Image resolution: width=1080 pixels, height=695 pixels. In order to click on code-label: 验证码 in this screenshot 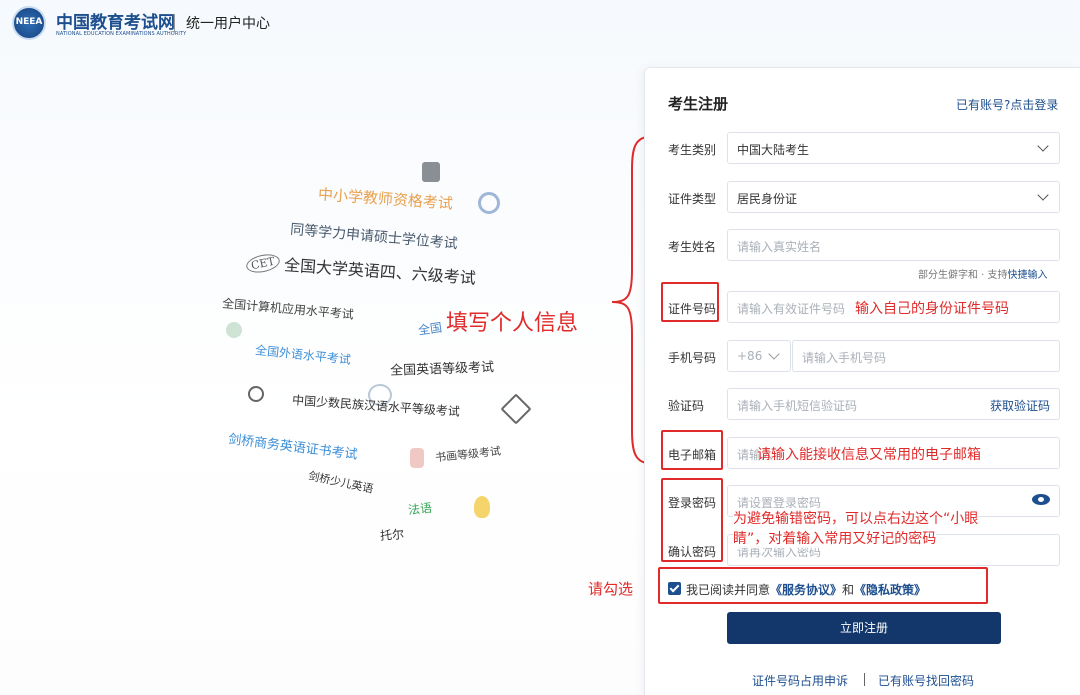, I will do `click(686, 406)`.